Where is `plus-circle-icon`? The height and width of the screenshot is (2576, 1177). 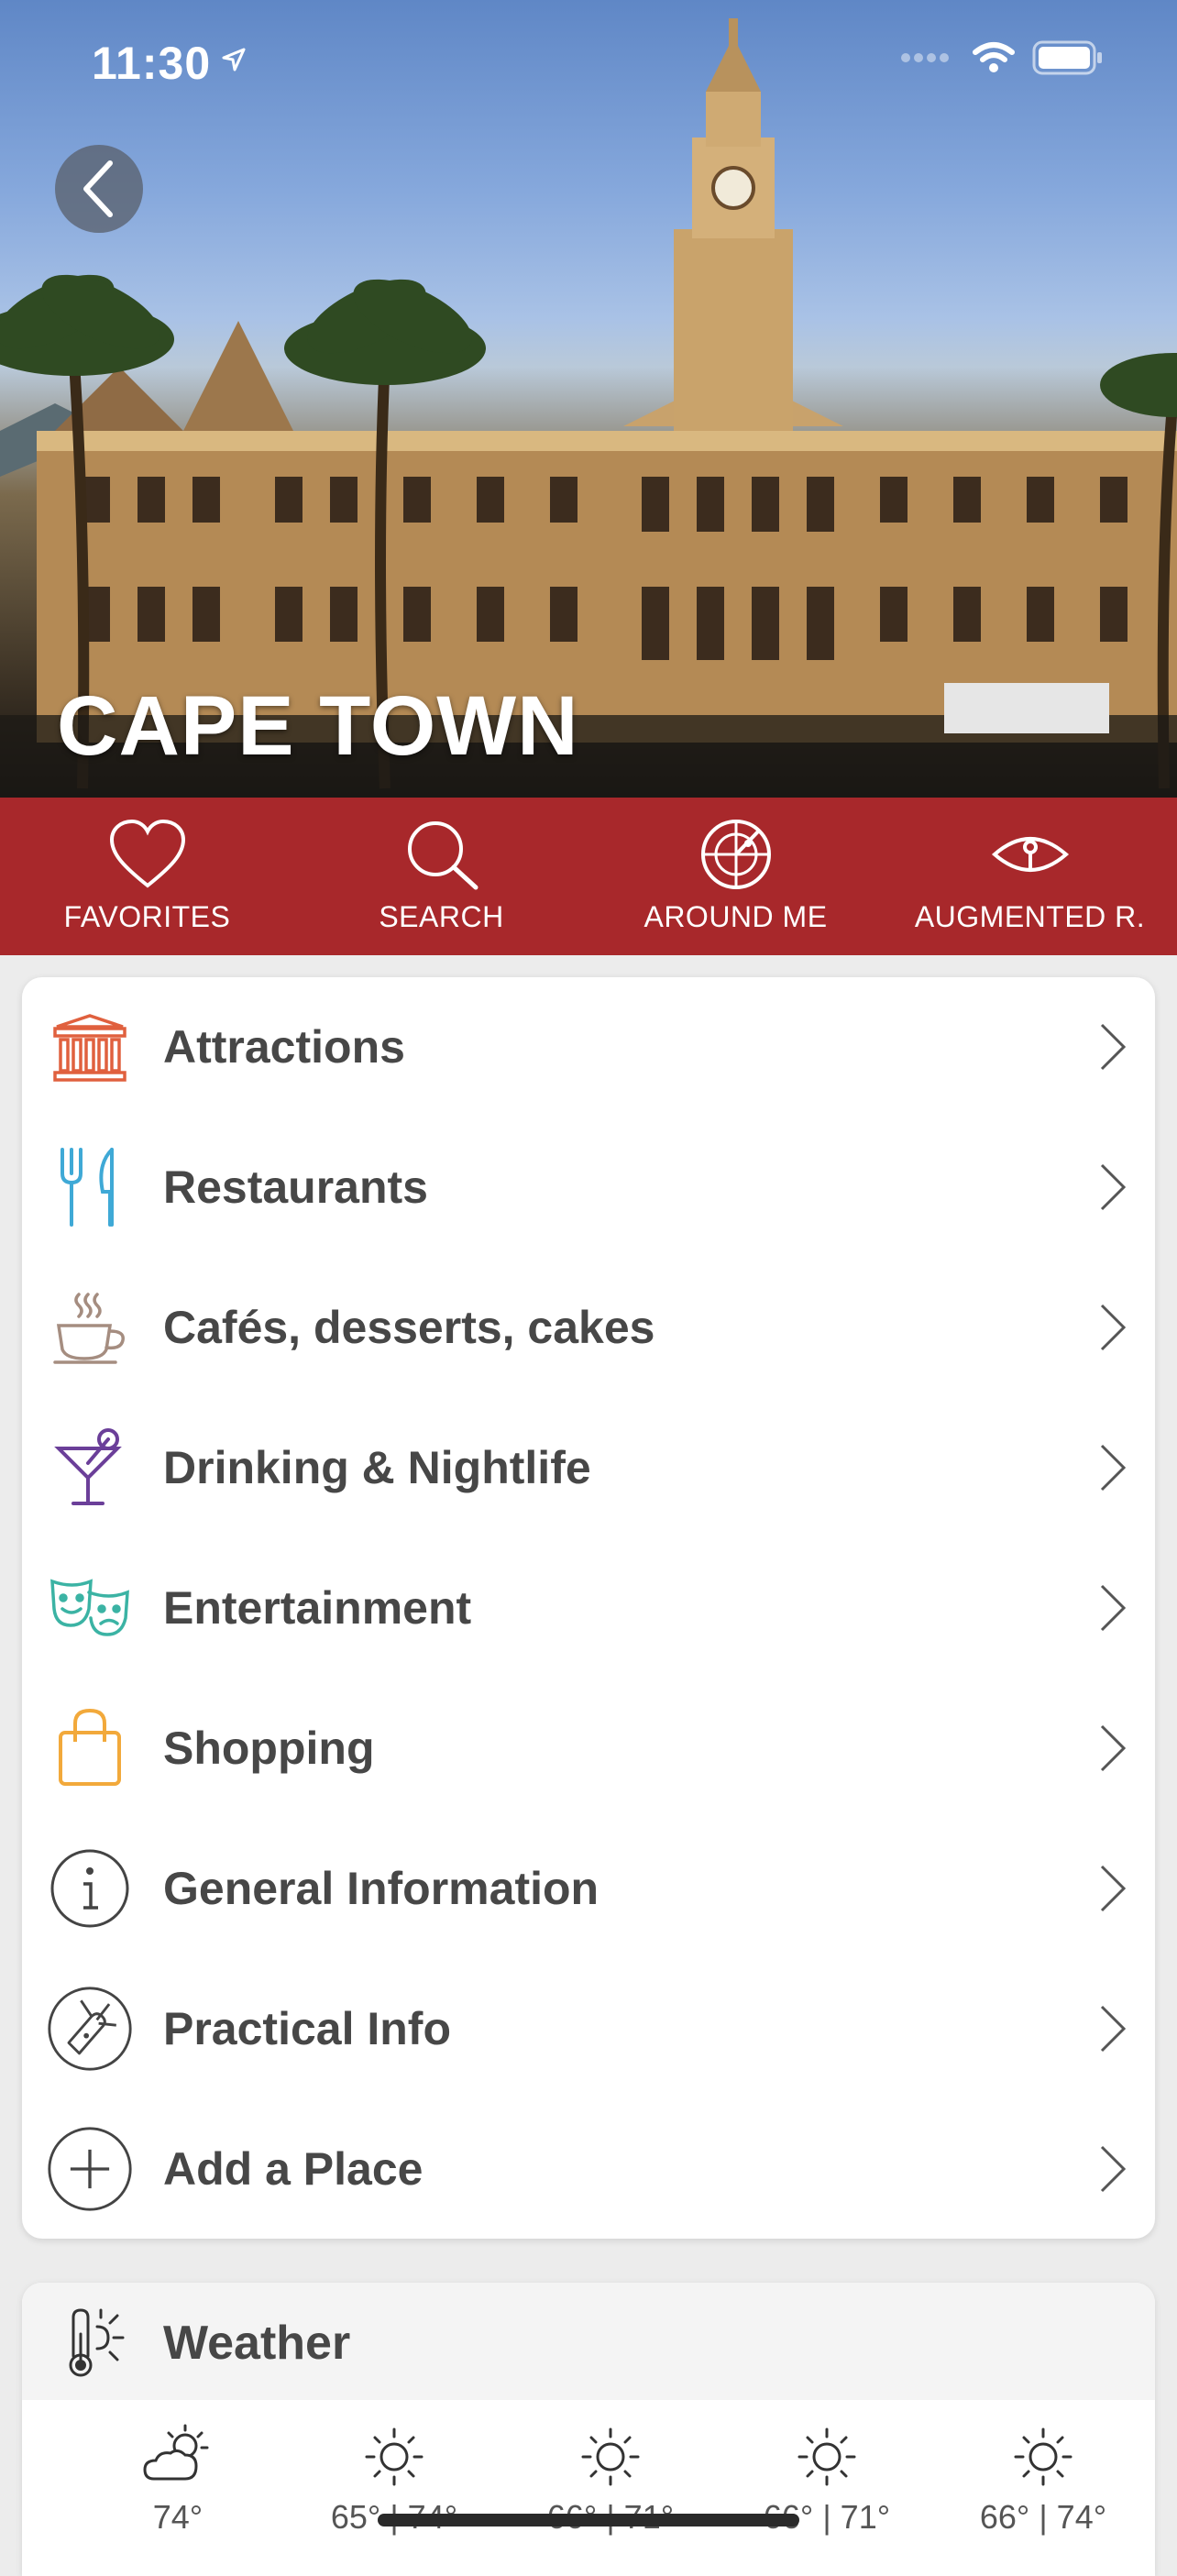
plus-circle-icon is located at coordinates (90, 2169).